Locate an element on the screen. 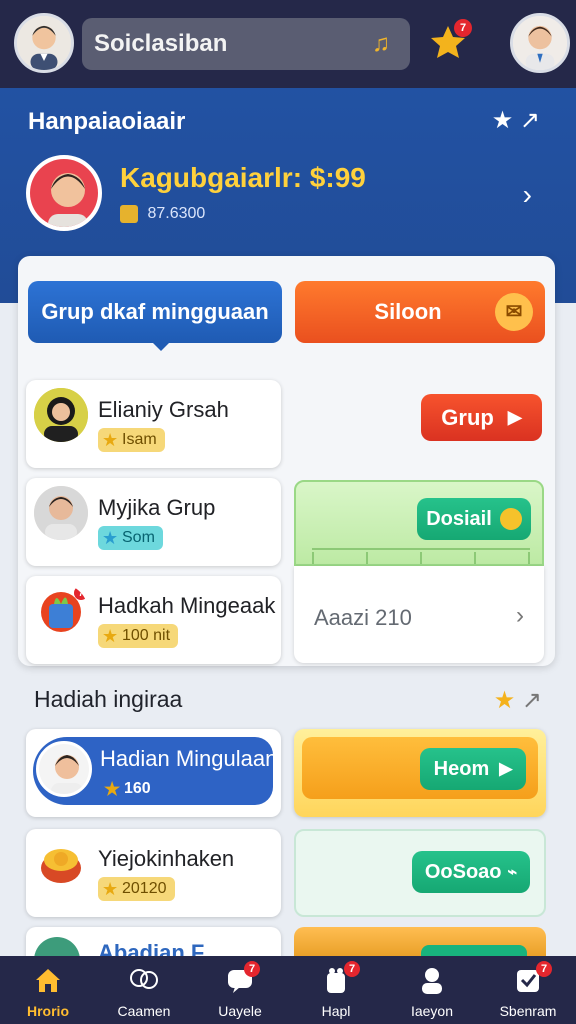  oosoao-button: OoSoao ⌁ is located at coordinates (471, 872).